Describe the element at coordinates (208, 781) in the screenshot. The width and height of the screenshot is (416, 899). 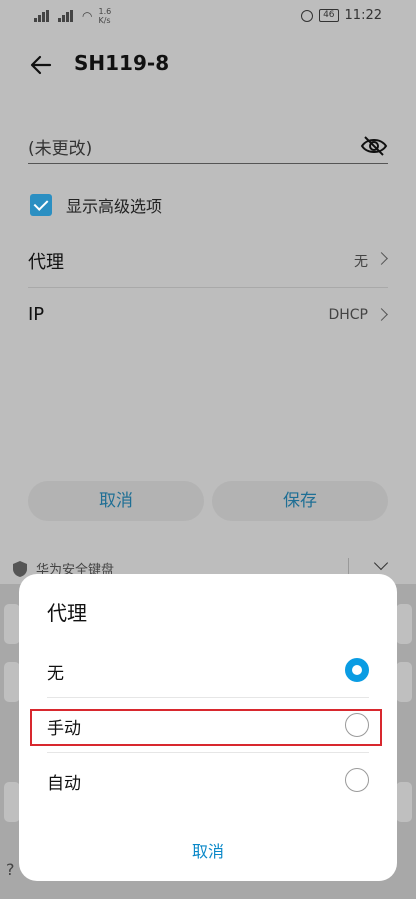
I see `option-auto: 自动` at that location.